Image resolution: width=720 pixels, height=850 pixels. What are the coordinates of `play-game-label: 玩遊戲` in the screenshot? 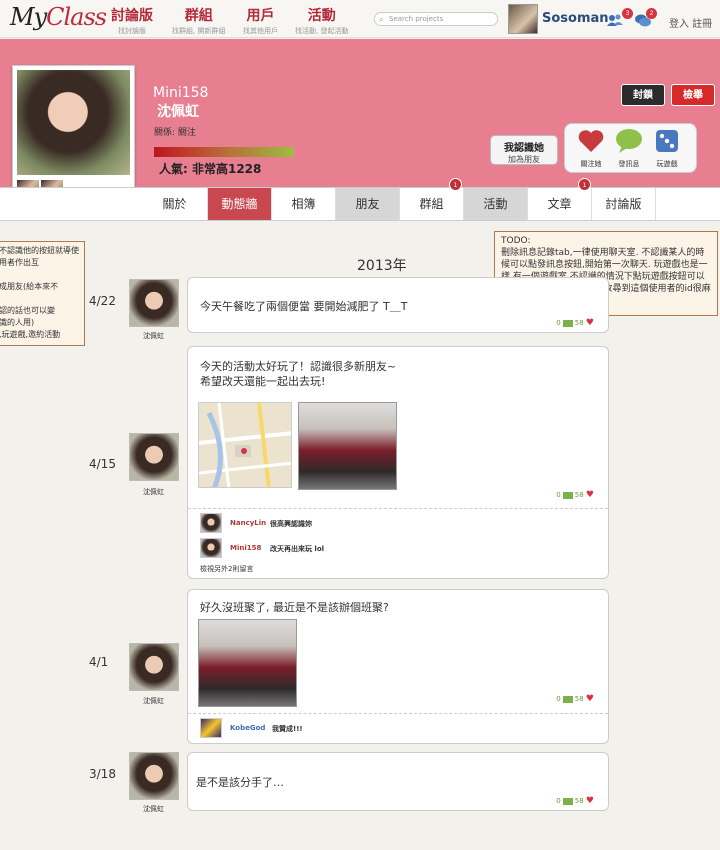 It's located at (667, 164).